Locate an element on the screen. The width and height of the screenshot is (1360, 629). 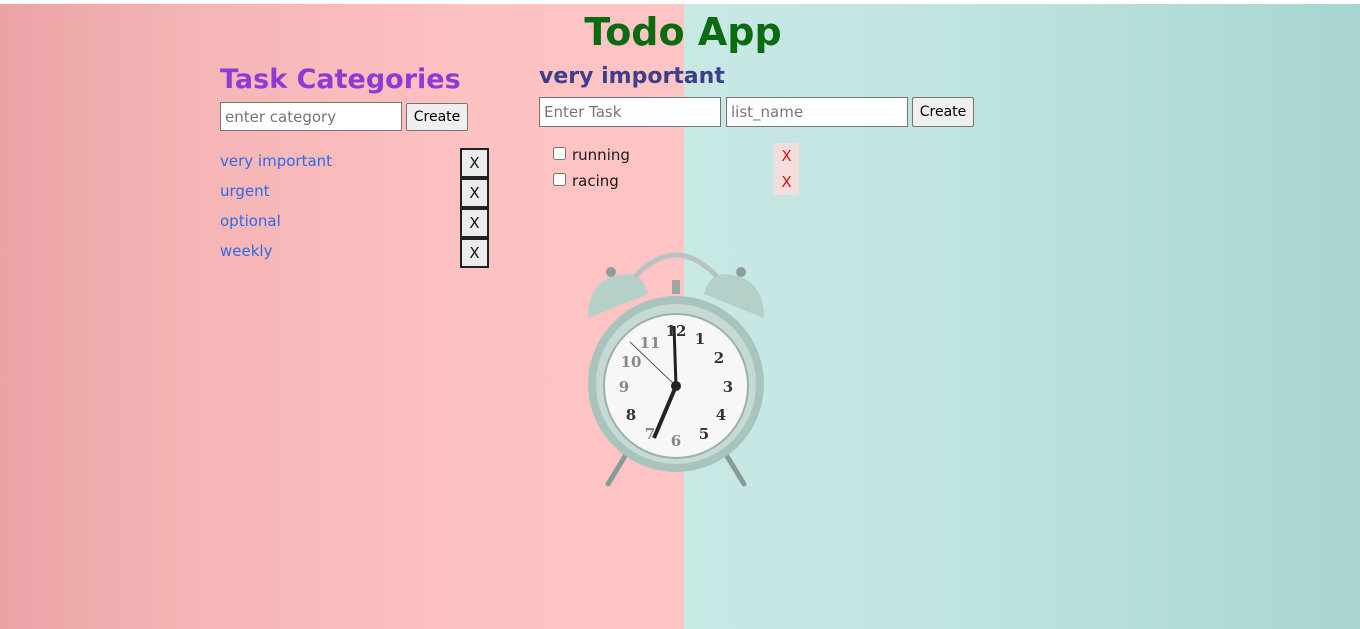
svg-text: 5 is located at coordinates (704, 434).